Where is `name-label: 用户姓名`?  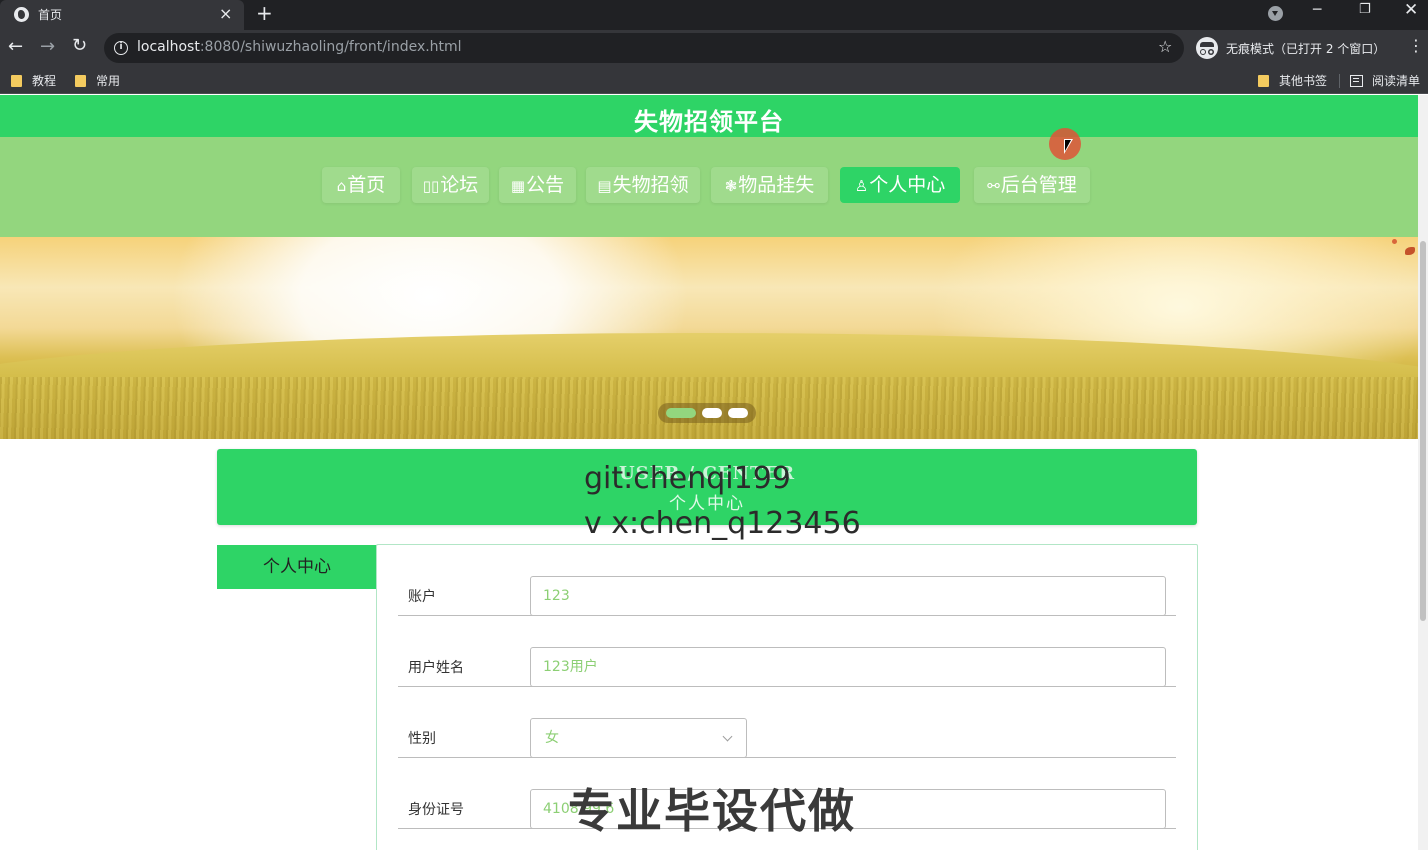
name-label: 用户姓名 is located at coordinates (436, 668).